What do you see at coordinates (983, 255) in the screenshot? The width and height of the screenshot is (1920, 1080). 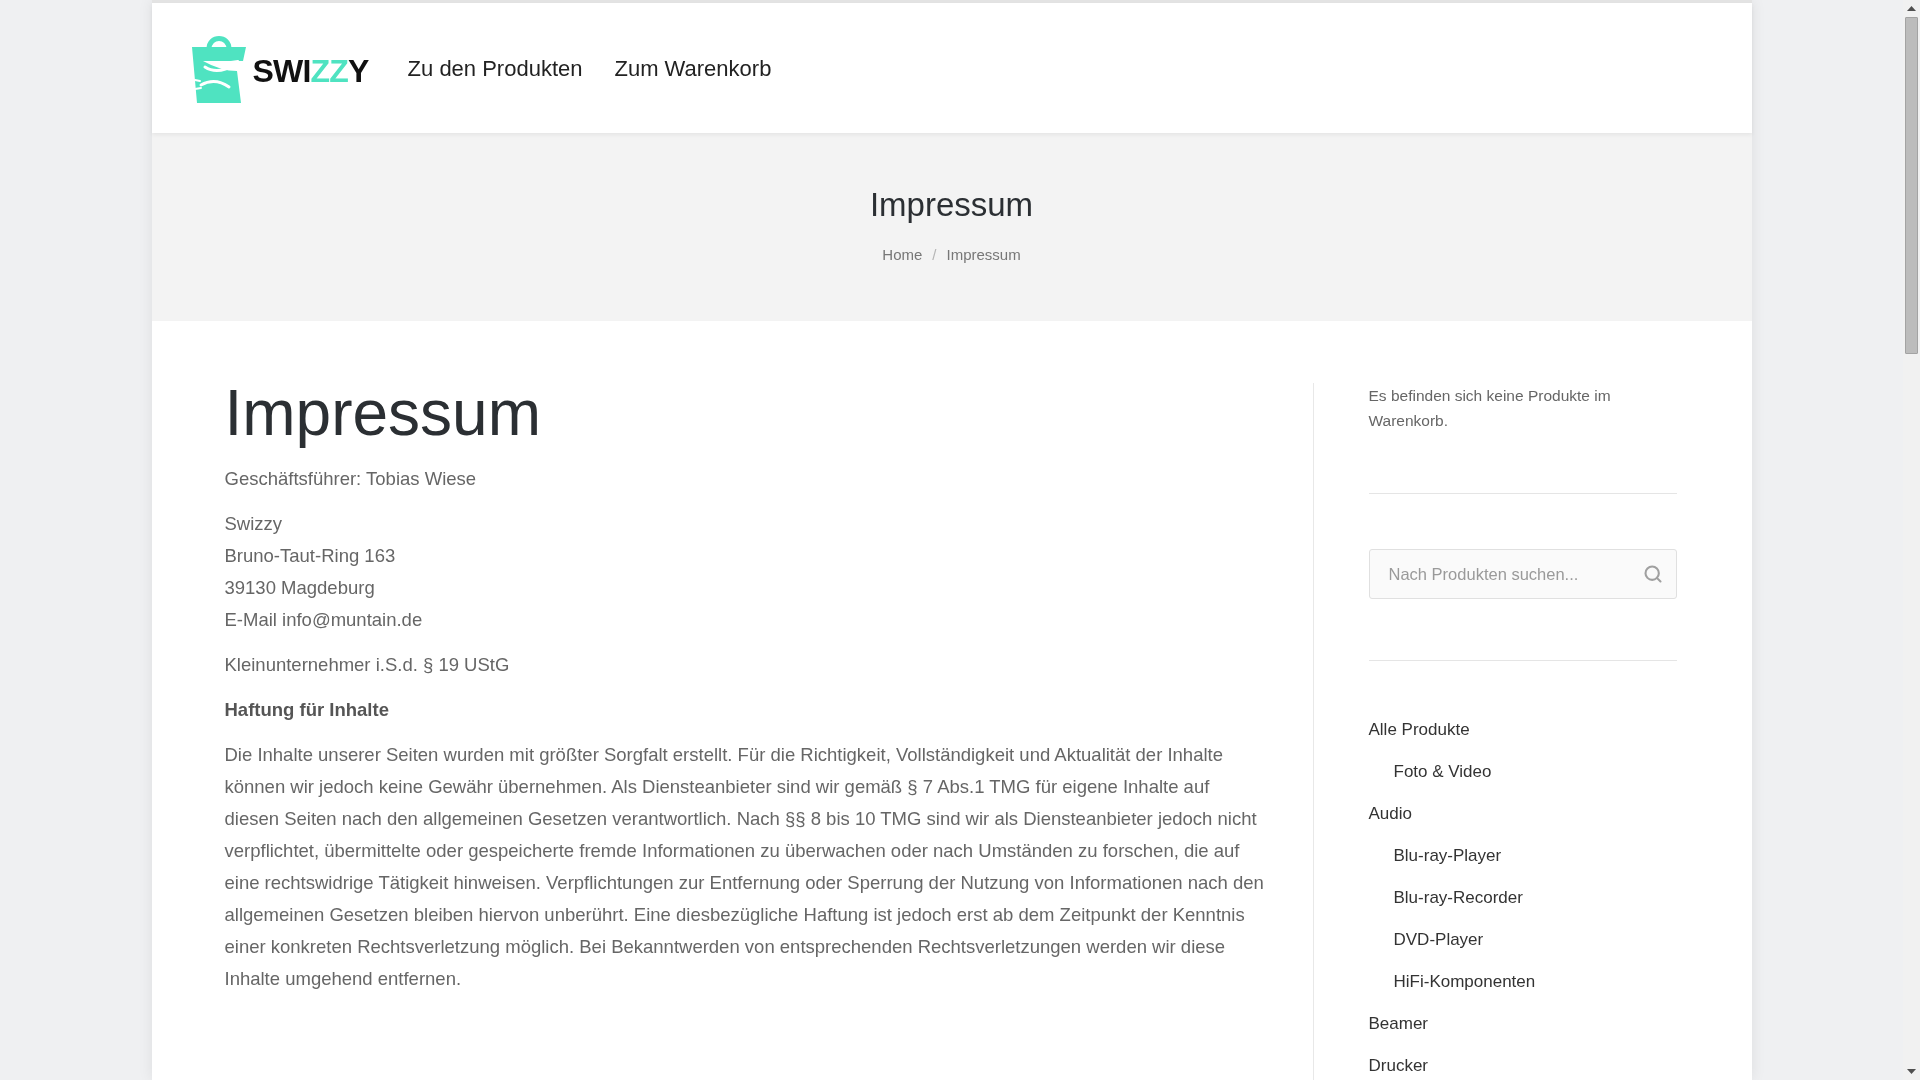 I see `breadcrumb-current: Impressum` at bounding box center [983, 255].